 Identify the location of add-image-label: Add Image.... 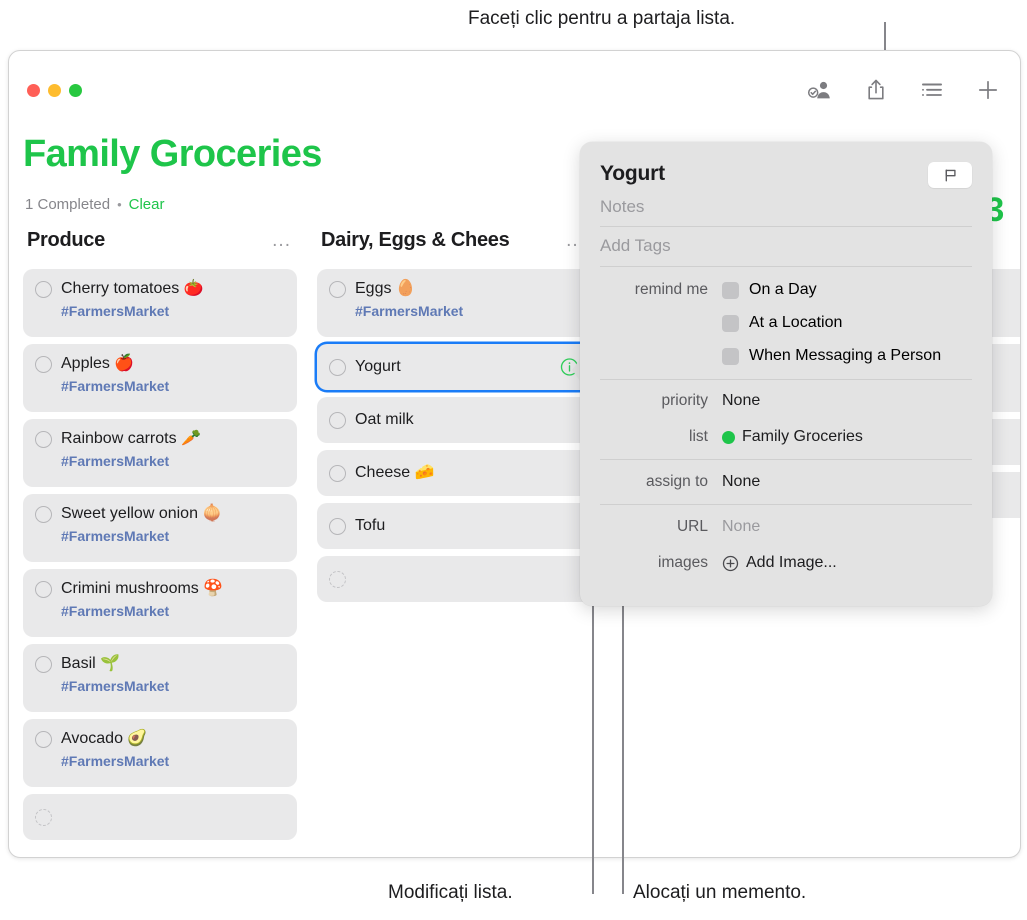
(791, 562).